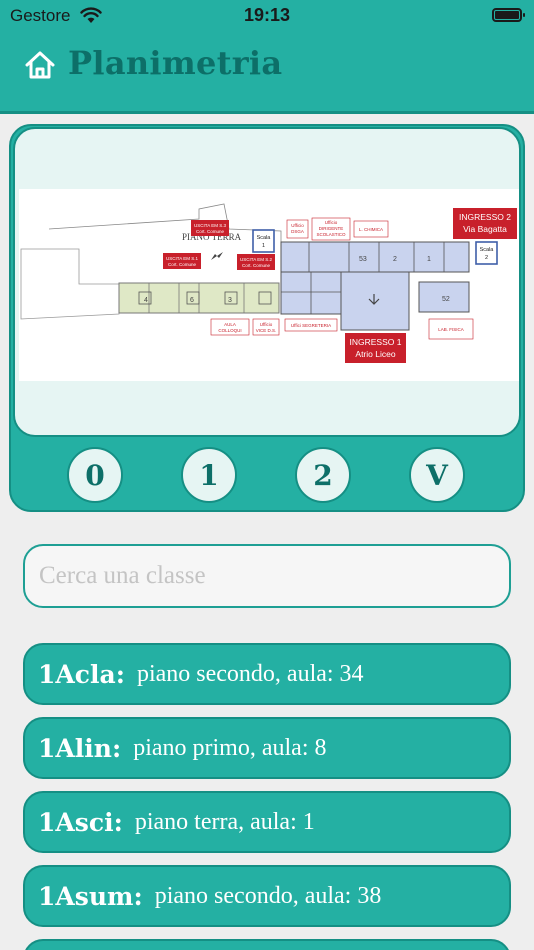 The width and height of the screenshot is (534, 950). Describe the element at coordinates (224, 821) in the screenshot. I see `class-location: piano terra, aula: 1` at that location.